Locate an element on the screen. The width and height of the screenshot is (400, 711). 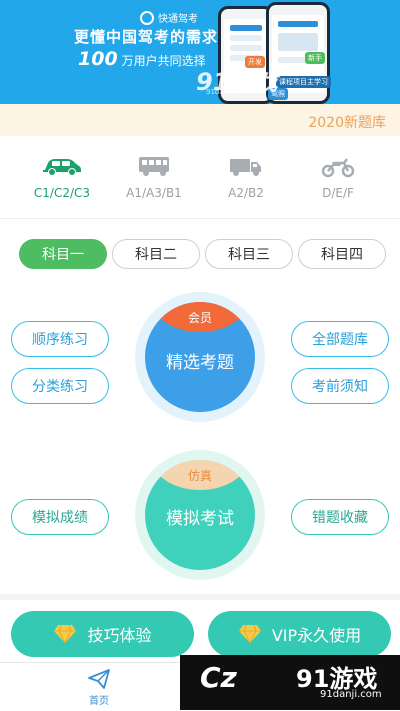
skills-trial-button: 技巧体验 is located at coordinates (102, 634).